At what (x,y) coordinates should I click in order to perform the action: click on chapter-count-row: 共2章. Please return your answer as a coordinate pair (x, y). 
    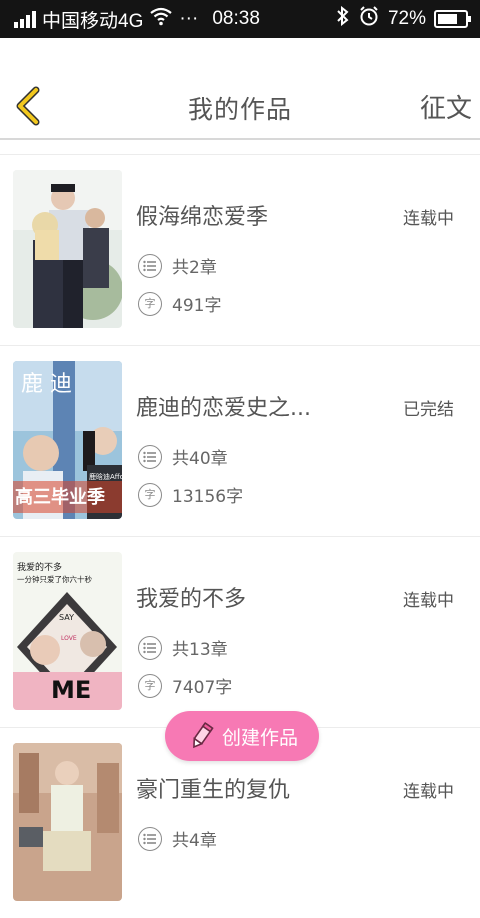
    Looking at the image, I should click on (177, 265).